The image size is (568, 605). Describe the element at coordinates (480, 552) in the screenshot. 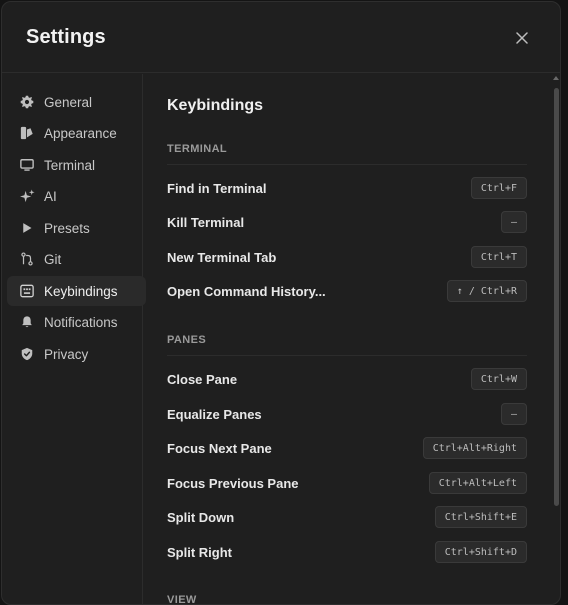

I see `shortcut-button: Ctrl+Shift+D` at that location.